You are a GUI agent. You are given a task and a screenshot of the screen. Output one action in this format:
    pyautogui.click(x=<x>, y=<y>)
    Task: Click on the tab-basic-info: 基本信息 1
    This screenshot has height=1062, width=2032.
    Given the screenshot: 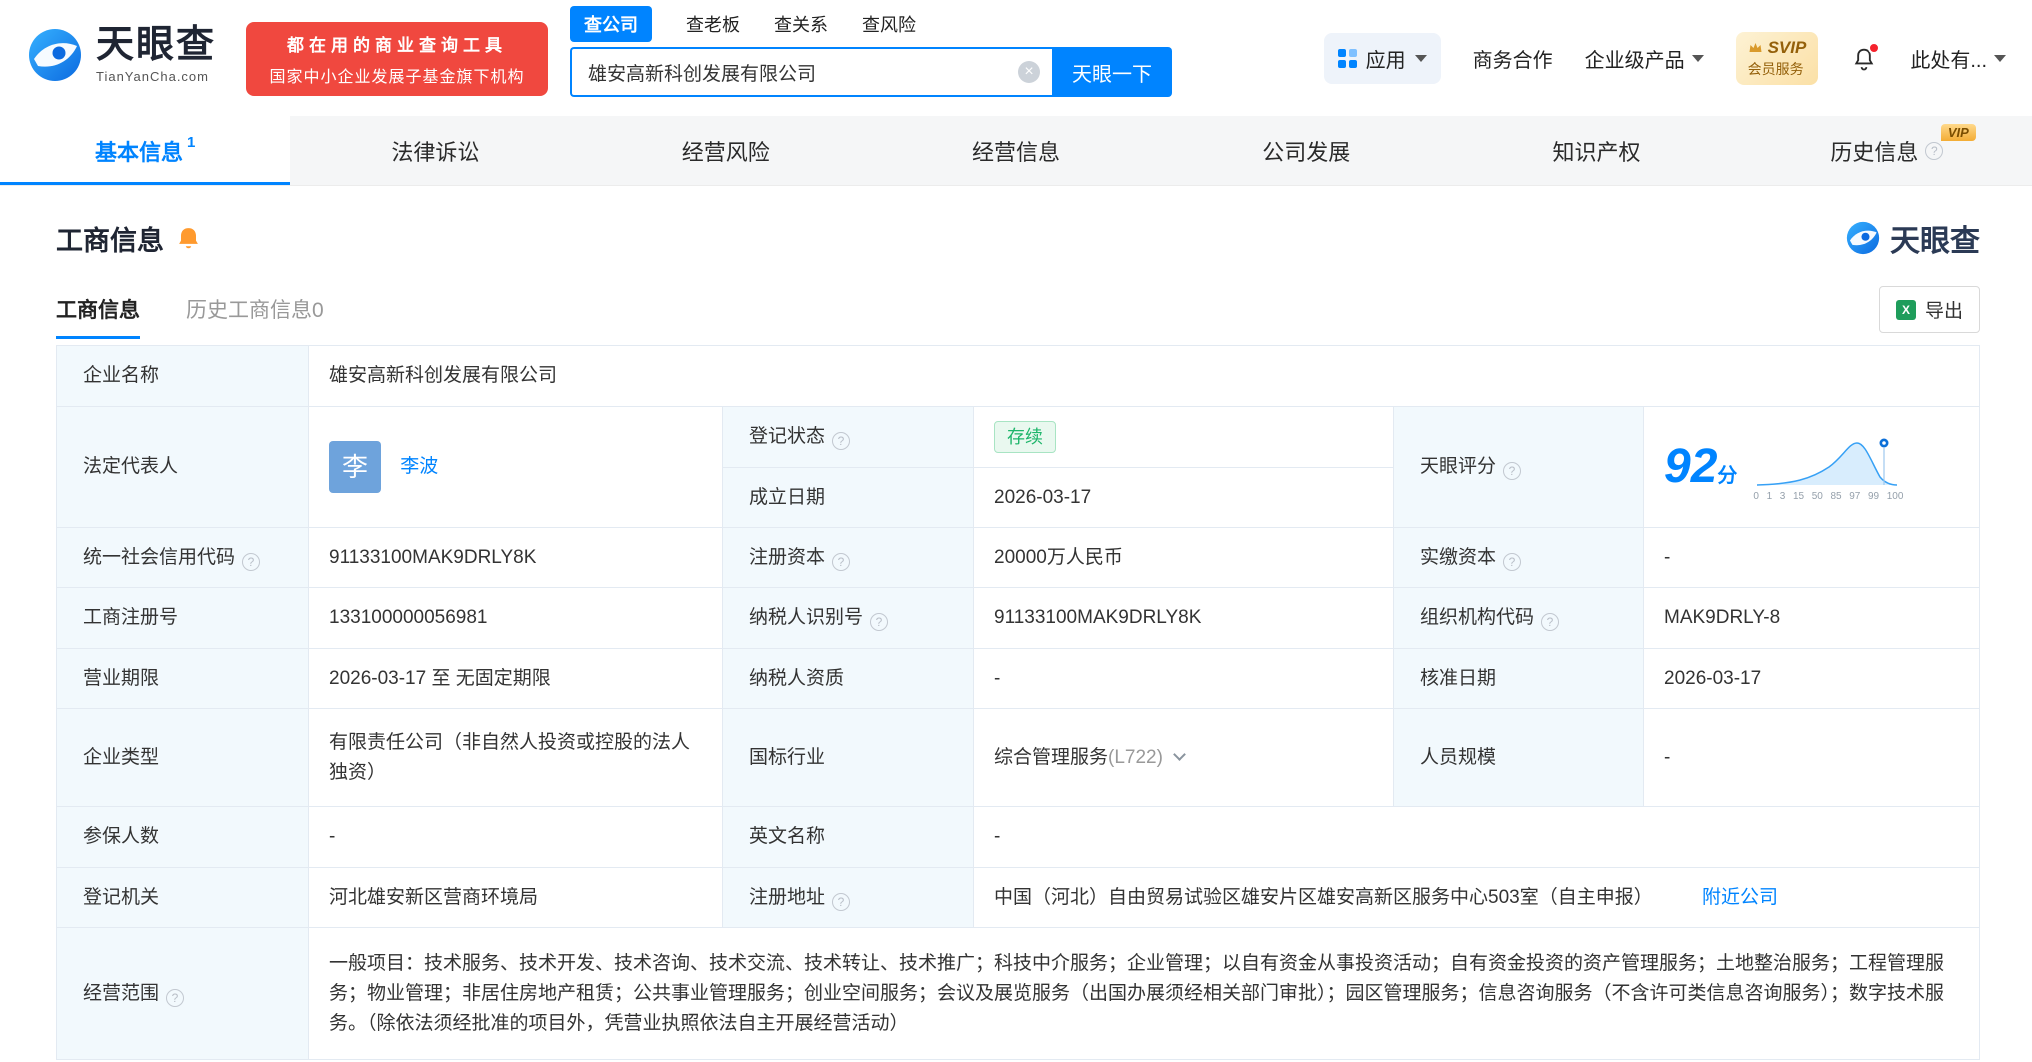 What is the action you would take?
    pyautogui.click(x=145, y=150)
    